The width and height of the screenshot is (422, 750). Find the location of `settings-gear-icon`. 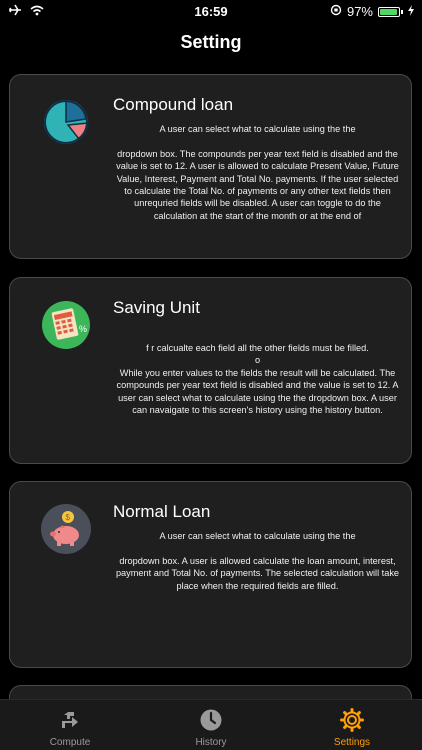

settings-gear-icon is located at coordinates (352, 720).